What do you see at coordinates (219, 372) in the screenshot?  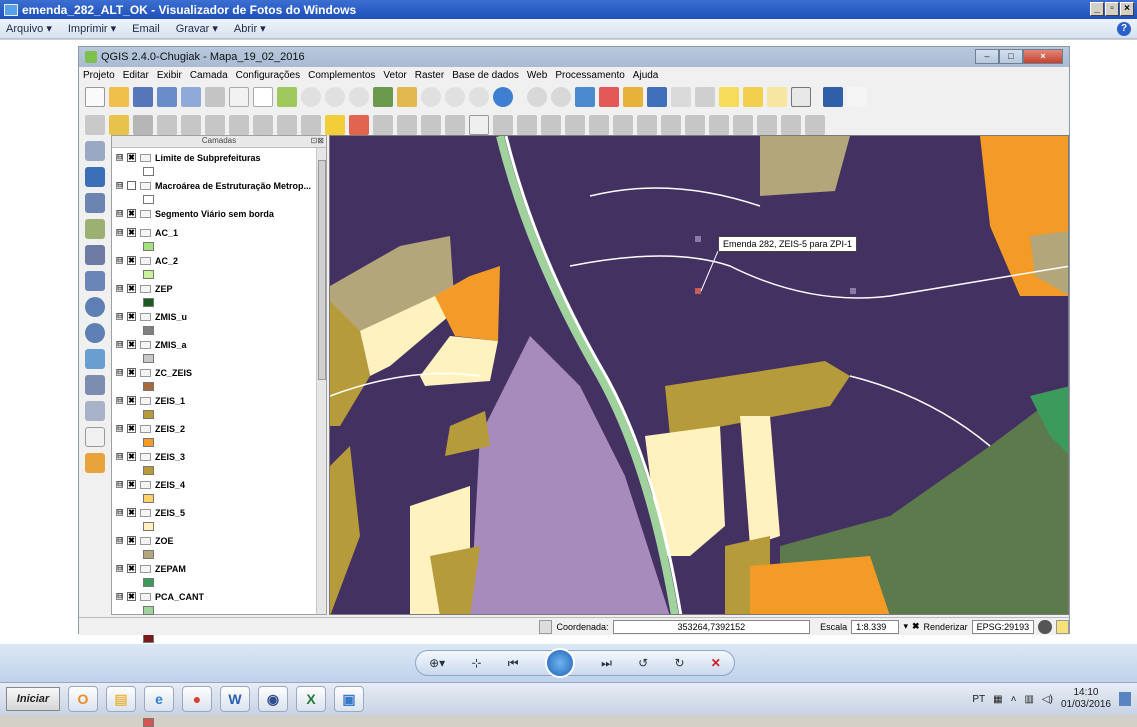 I see `layer-item: ⊟ ✖ ZC_ZEIS` at bounding box center [219, 372].